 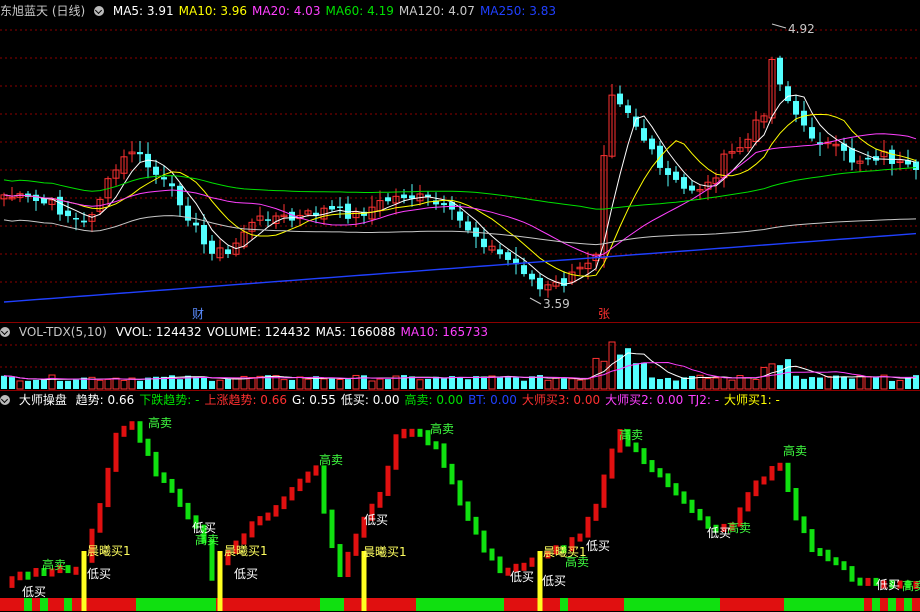 I want to click on dawn-buy-label: 晨曦买1, so click(x=246, y=551).